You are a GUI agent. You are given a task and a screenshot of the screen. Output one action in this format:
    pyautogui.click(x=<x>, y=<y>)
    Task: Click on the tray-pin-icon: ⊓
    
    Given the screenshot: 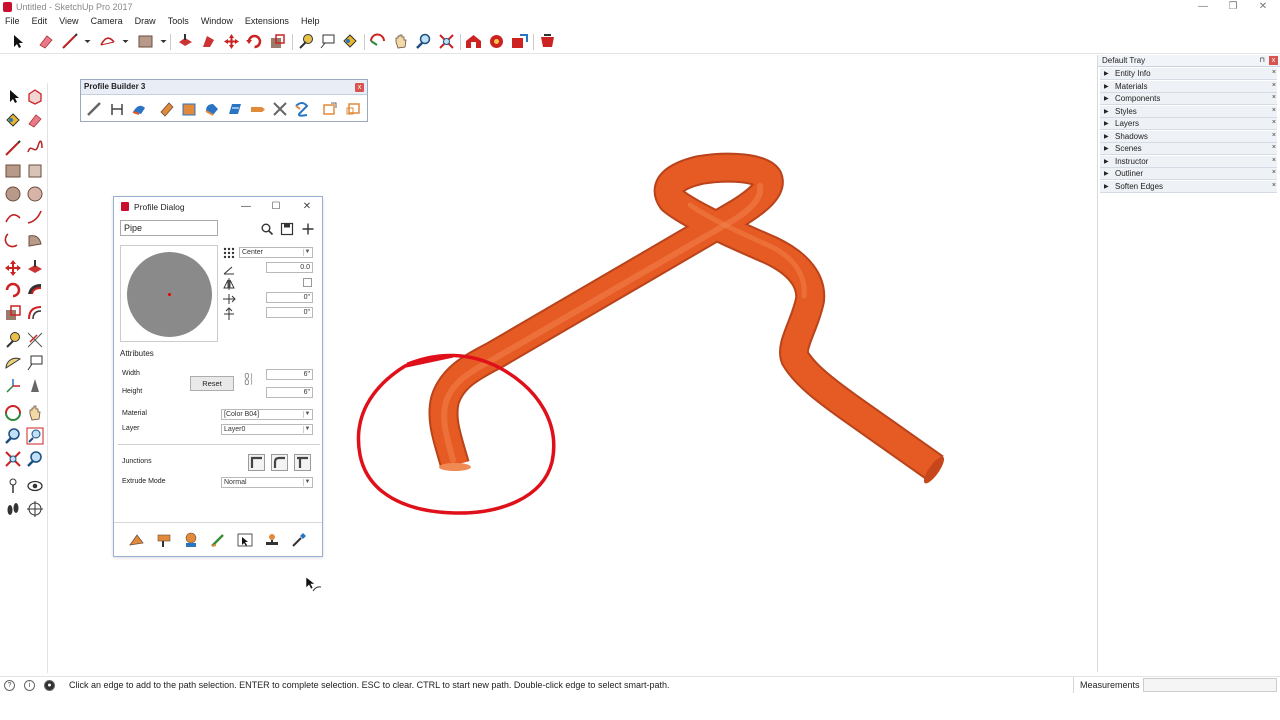 What is the action you would take?
    pyautogui.click(x=1262, y=60)
    